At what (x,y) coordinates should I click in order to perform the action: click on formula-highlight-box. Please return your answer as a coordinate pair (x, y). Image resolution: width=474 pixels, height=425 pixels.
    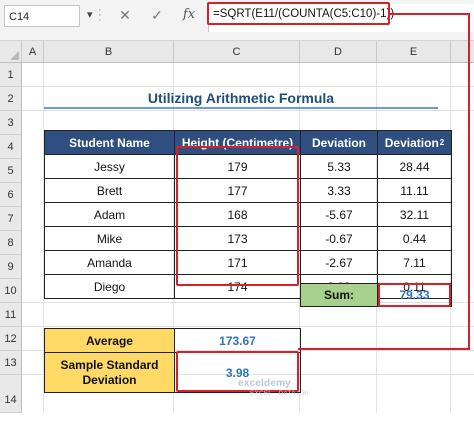
    Looking at the image, I should click on (298, 13).